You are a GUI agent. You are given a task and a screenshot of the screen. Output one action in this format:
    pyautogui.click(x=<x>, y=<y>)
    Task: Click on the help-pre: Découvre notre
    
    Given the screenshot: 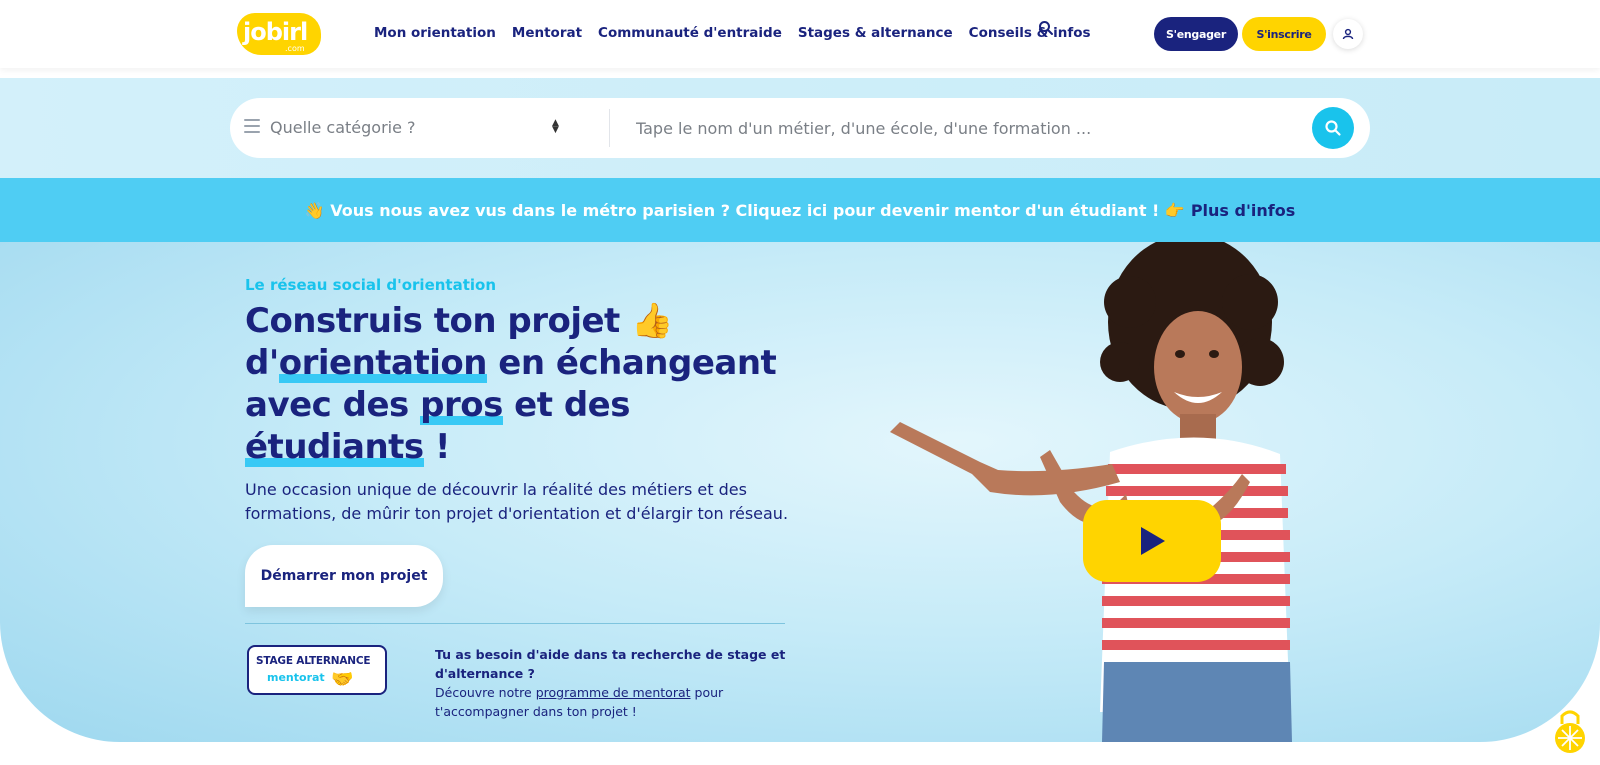 What is the action you would take?
    pyautogui.click(x=485, y=692)
    